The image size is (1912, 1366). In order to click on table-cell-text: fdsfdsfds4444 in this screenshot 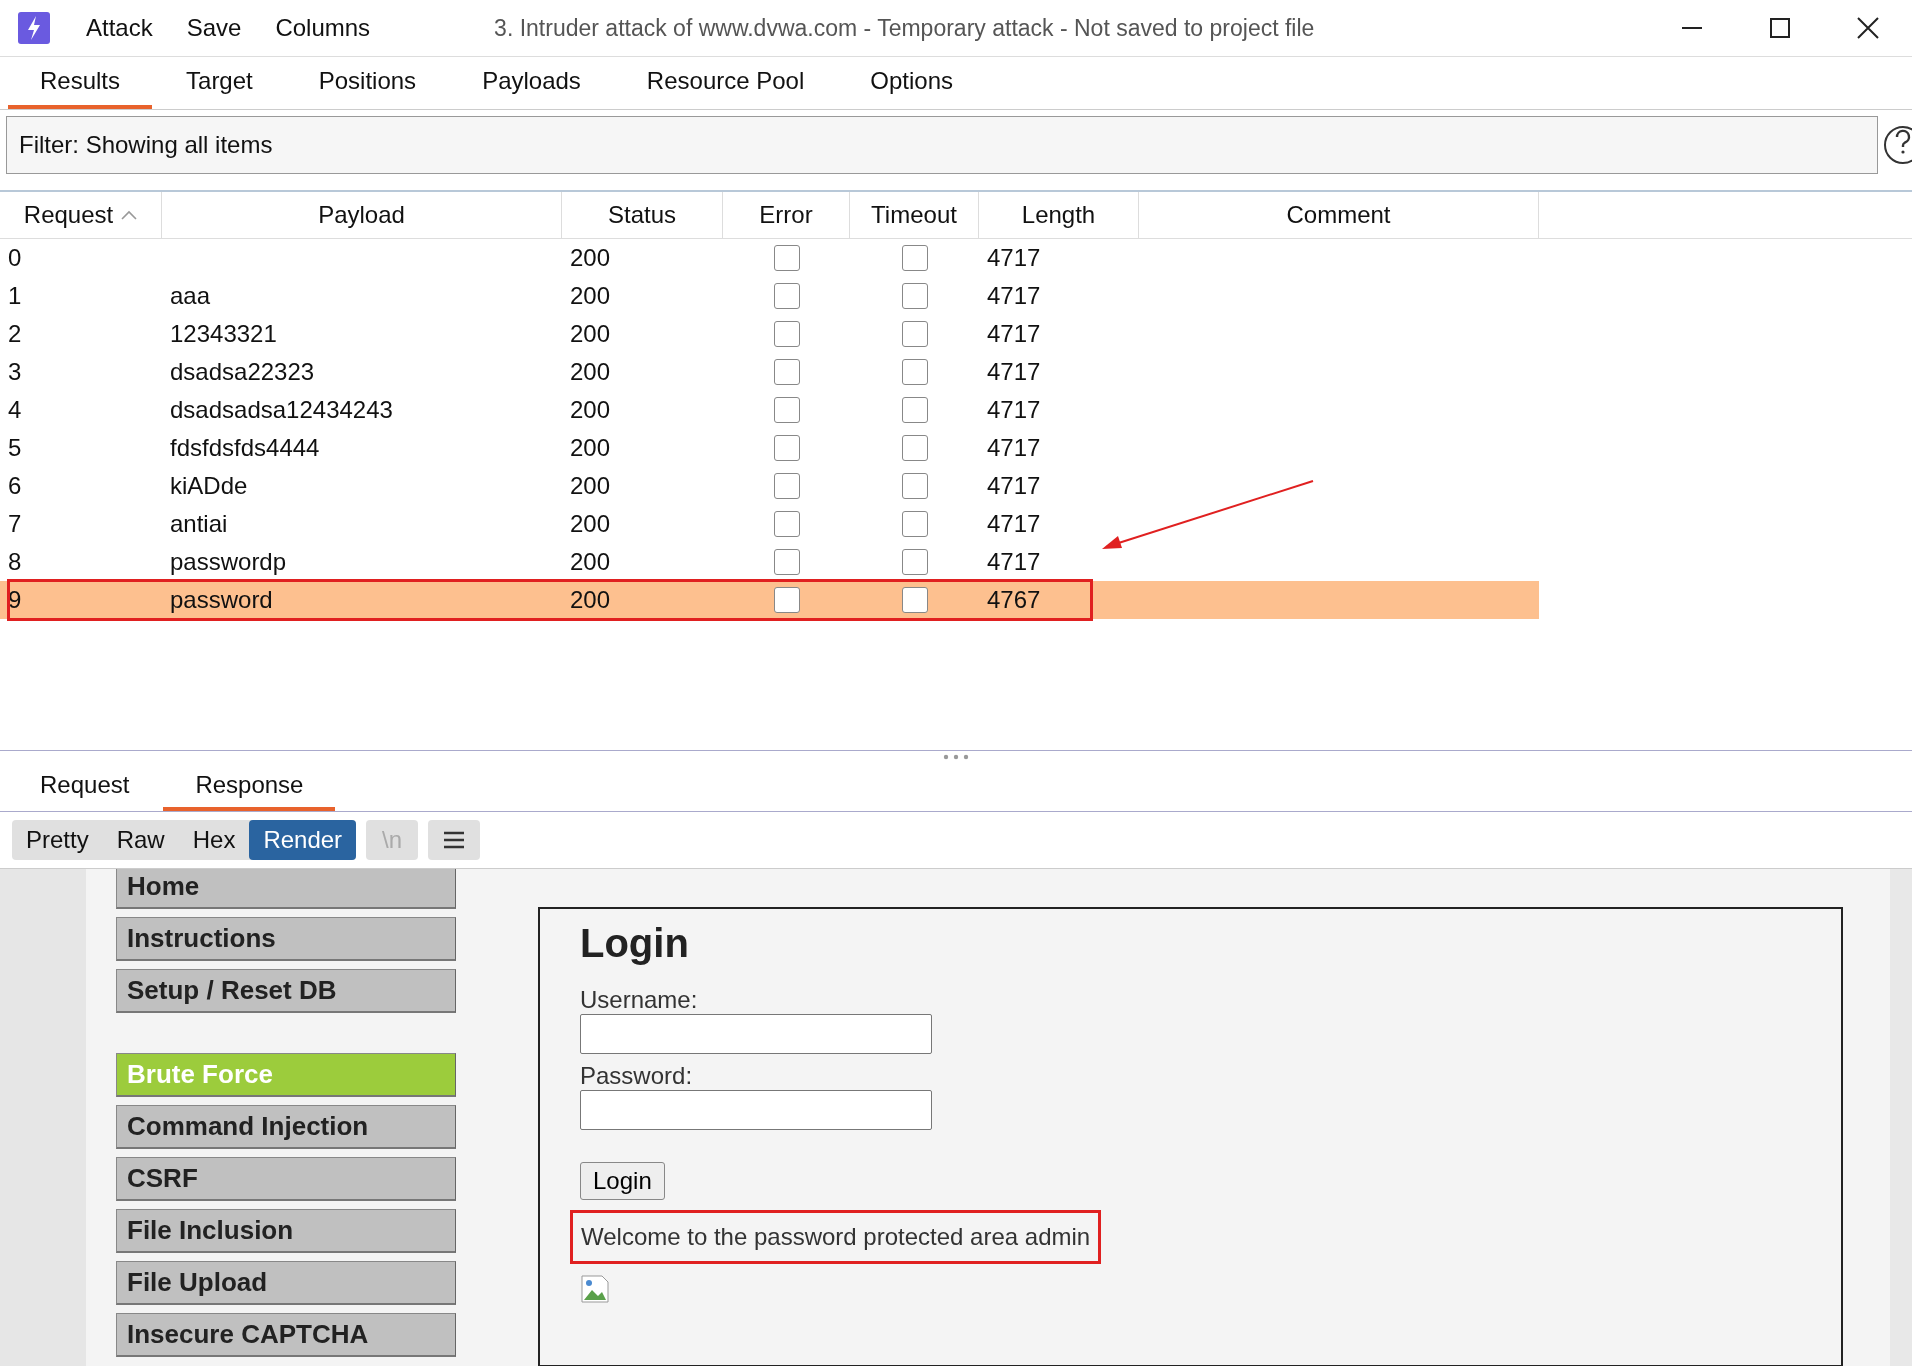, I will do `click(245, 448)`.